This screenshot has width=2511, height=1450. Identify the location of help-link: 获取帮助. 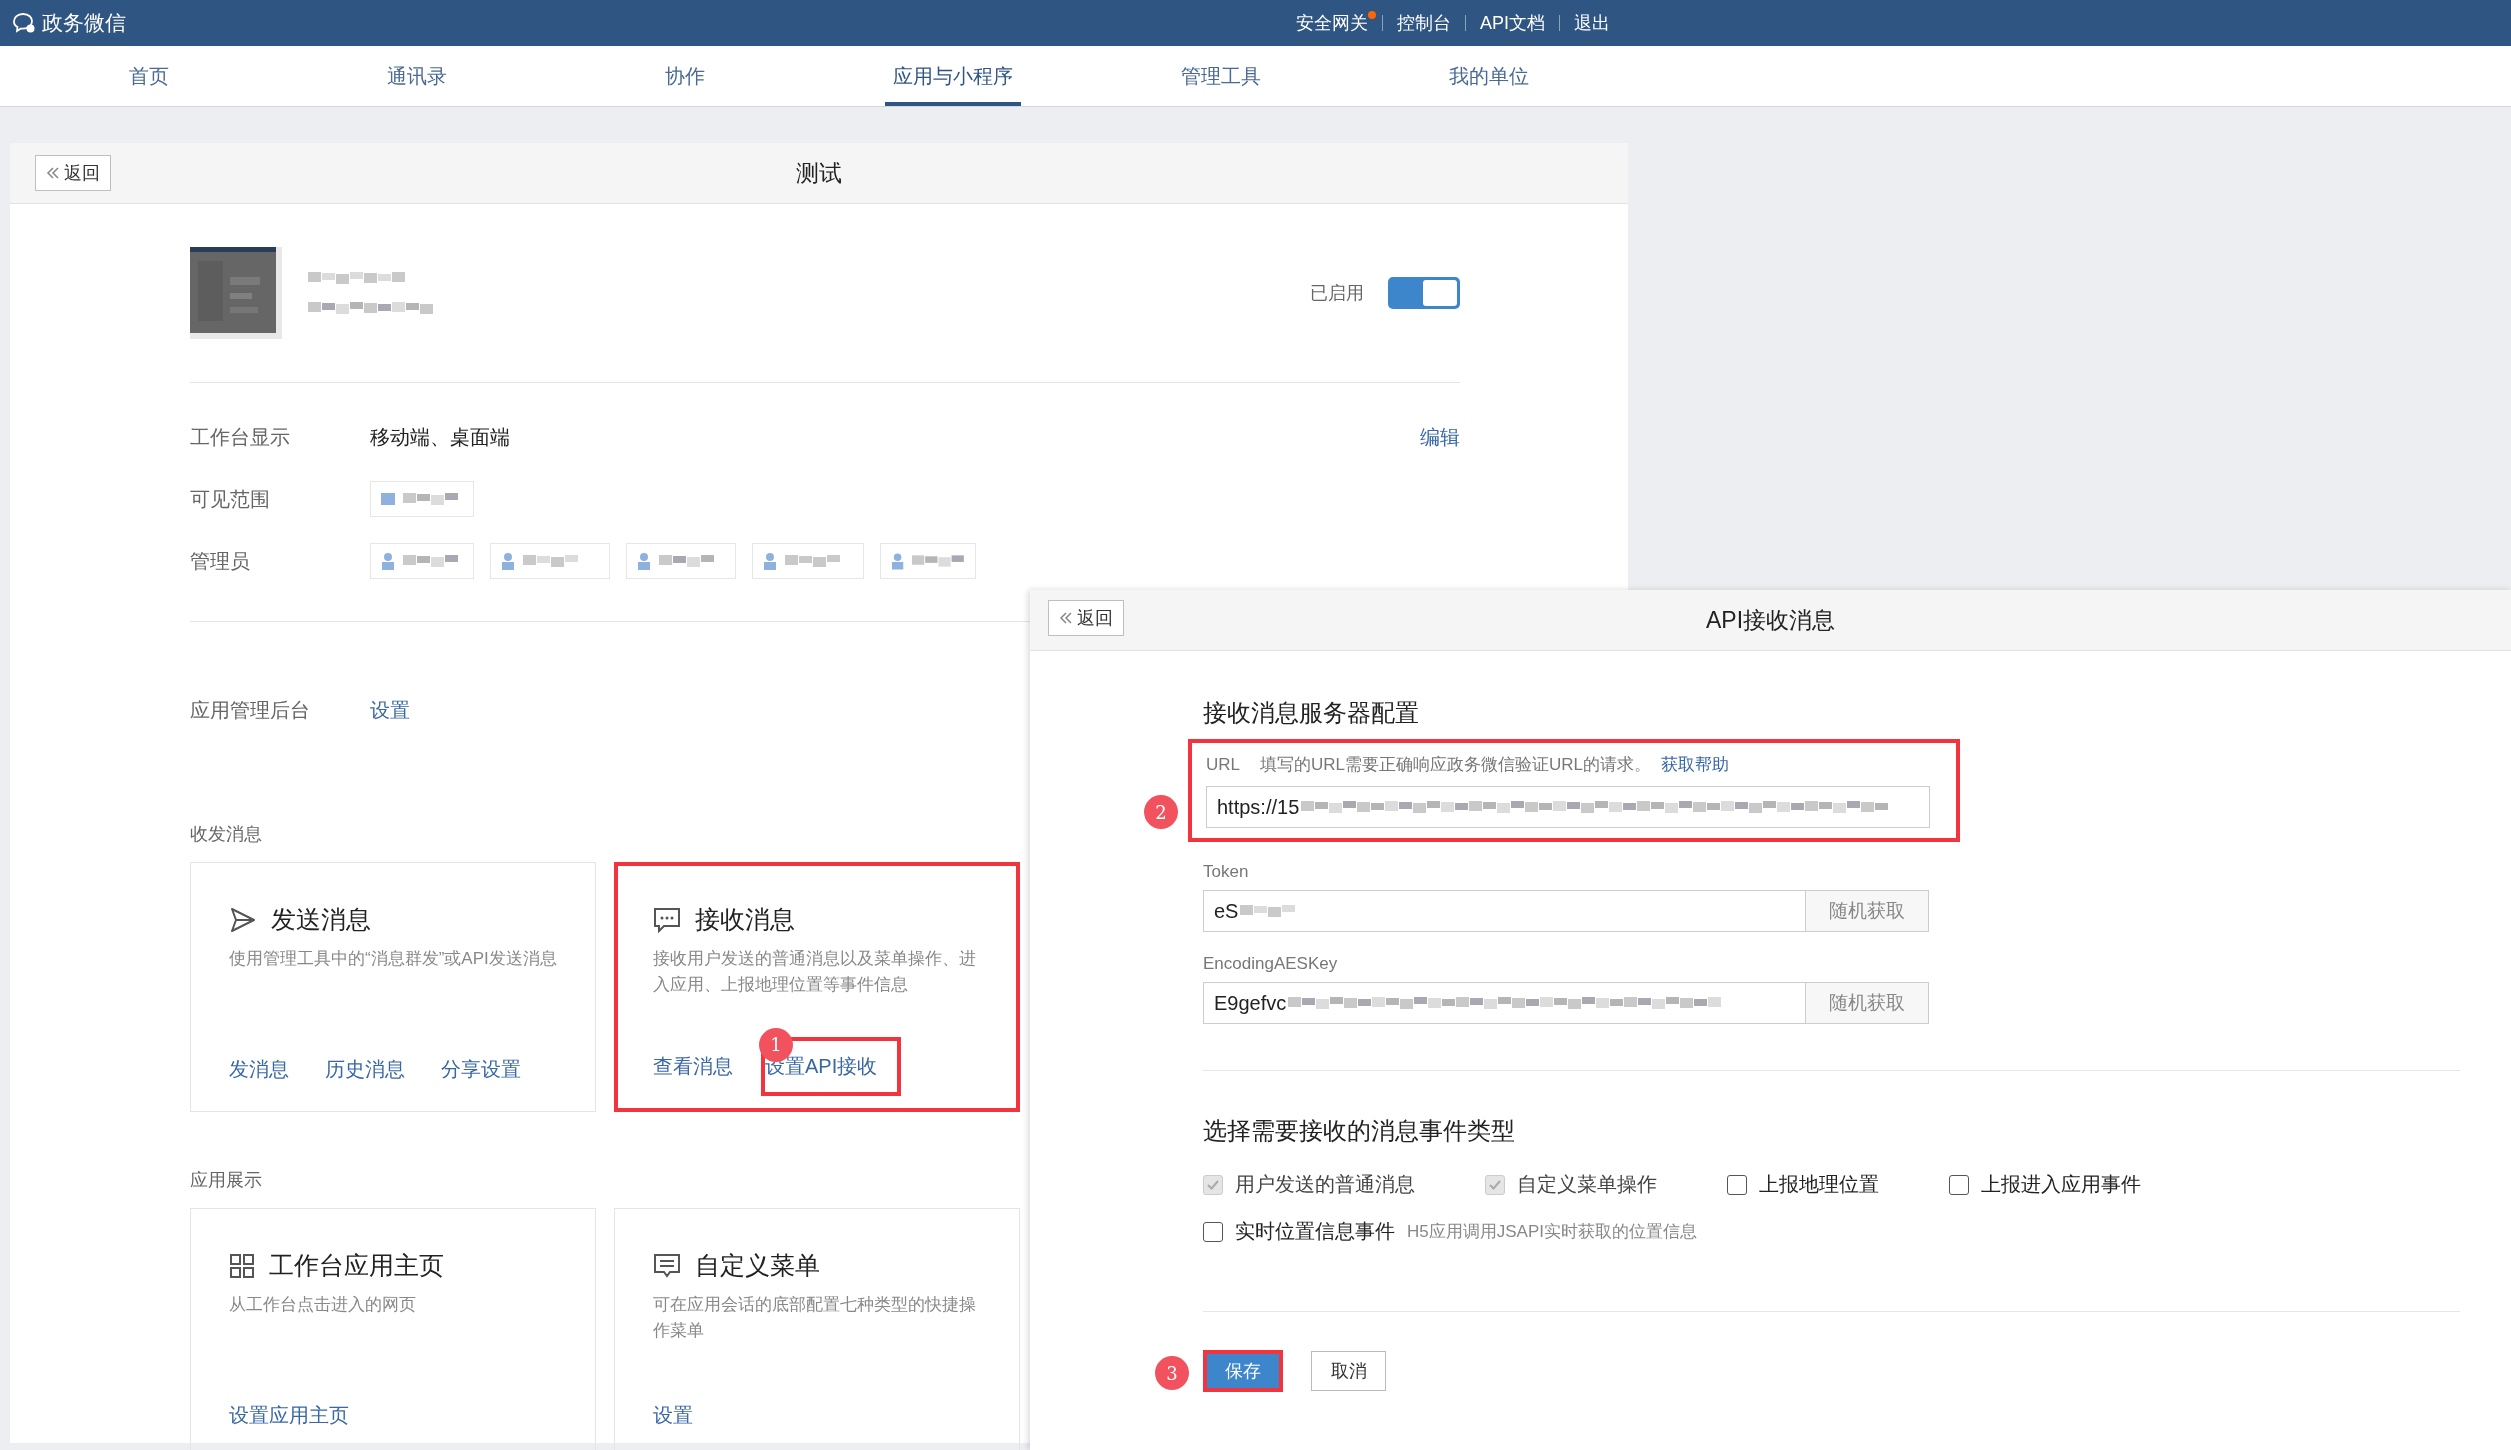
(1695, 764).